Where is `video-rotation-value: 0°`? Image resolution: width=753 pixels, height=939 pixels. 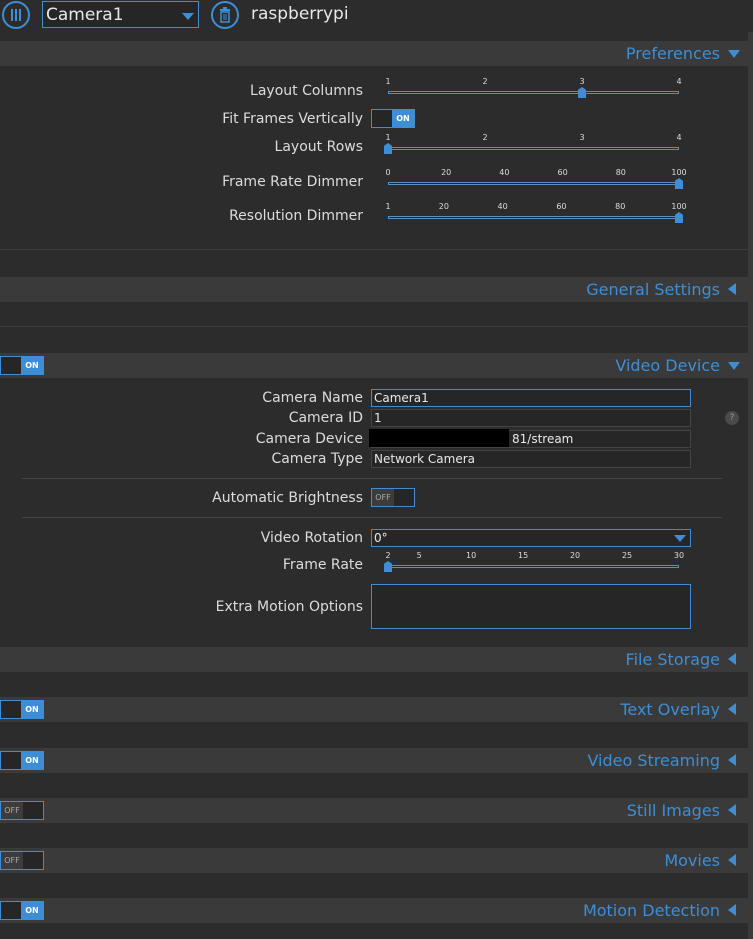
video-rotation-value: 0° is located at coordinates (381, 538).